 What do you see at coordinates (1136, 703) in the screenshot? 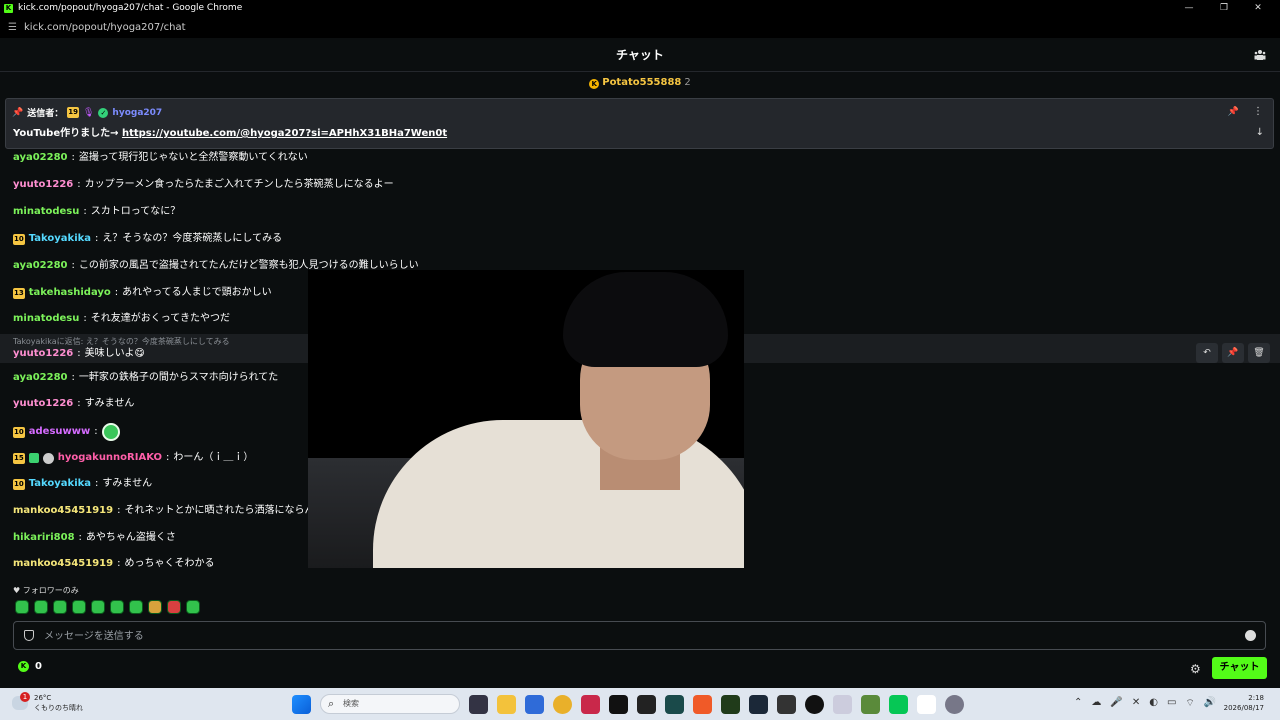
I see `app-tray-icon: ✕` at bounding box center [1136, 703].